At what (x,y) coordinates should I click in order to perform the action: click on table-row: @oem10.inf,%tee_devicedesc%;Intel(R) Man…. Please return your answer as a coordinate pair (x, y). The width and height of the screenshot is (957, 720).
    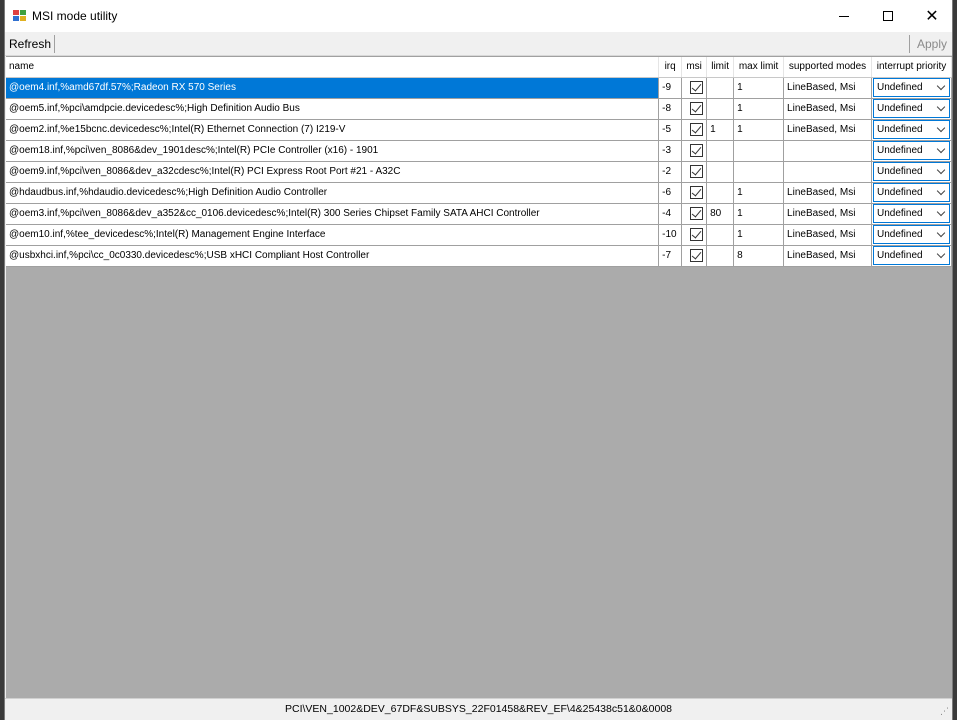
    Looking at the image, I should click on (479, 235).